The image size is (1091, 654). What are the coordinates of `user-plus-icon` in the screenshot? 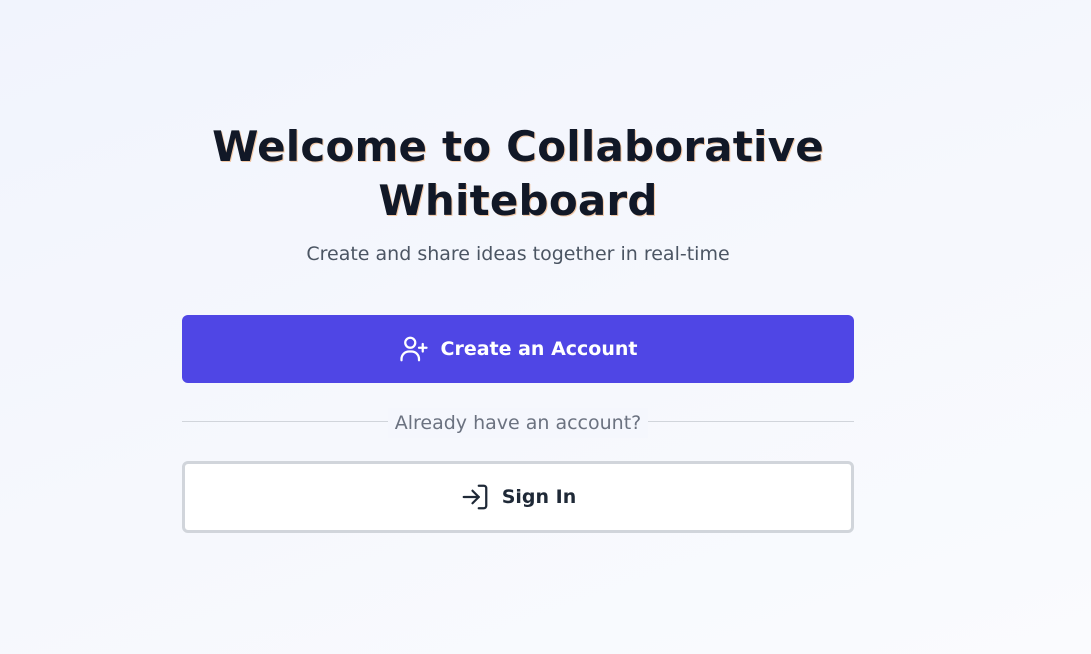 It's located at (414, 349).